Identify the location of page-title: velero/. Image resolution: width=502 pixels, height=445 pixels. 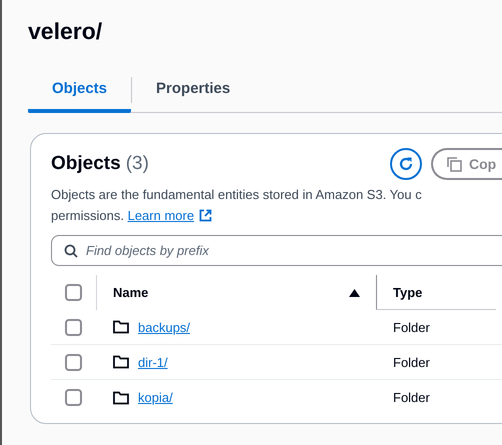
(66, 31).